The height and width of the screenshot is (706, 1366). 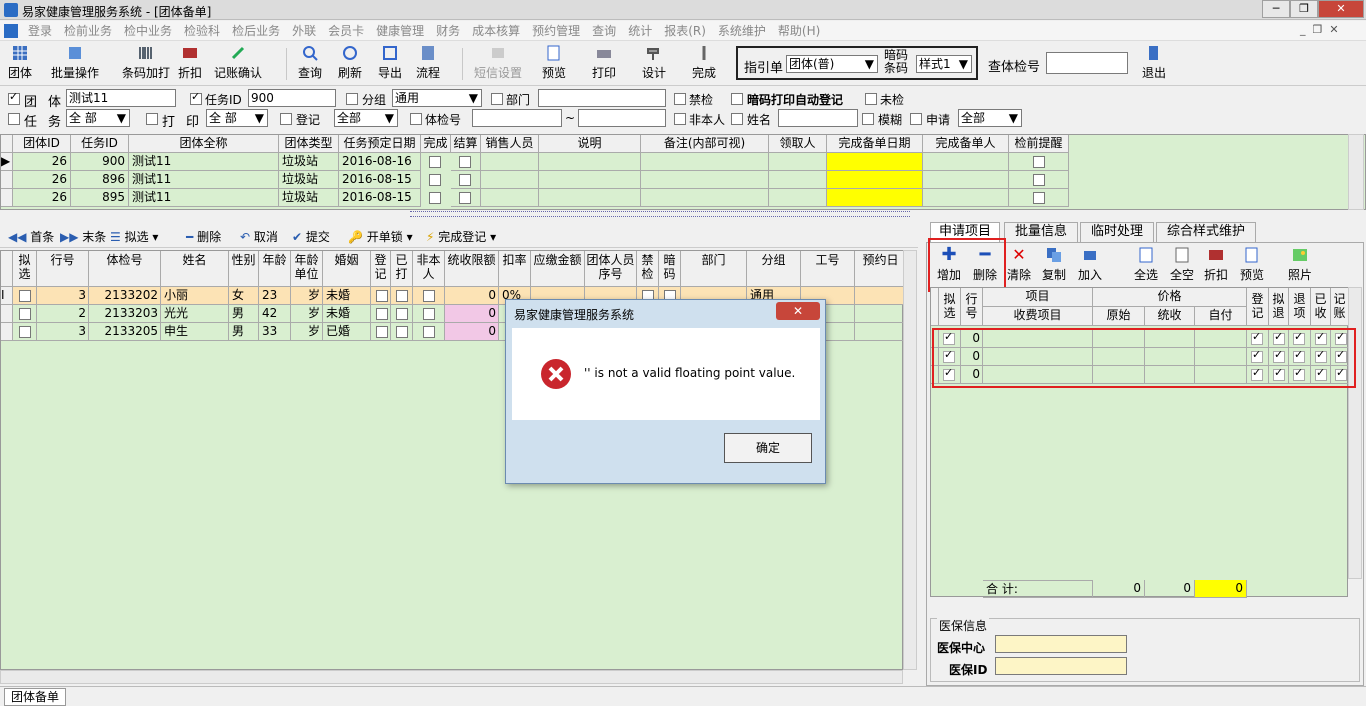 What do you see at coordinates (556, 31) in the screenshot?
I see `menu-item: 预约管理` at bounding box center [556, 31].